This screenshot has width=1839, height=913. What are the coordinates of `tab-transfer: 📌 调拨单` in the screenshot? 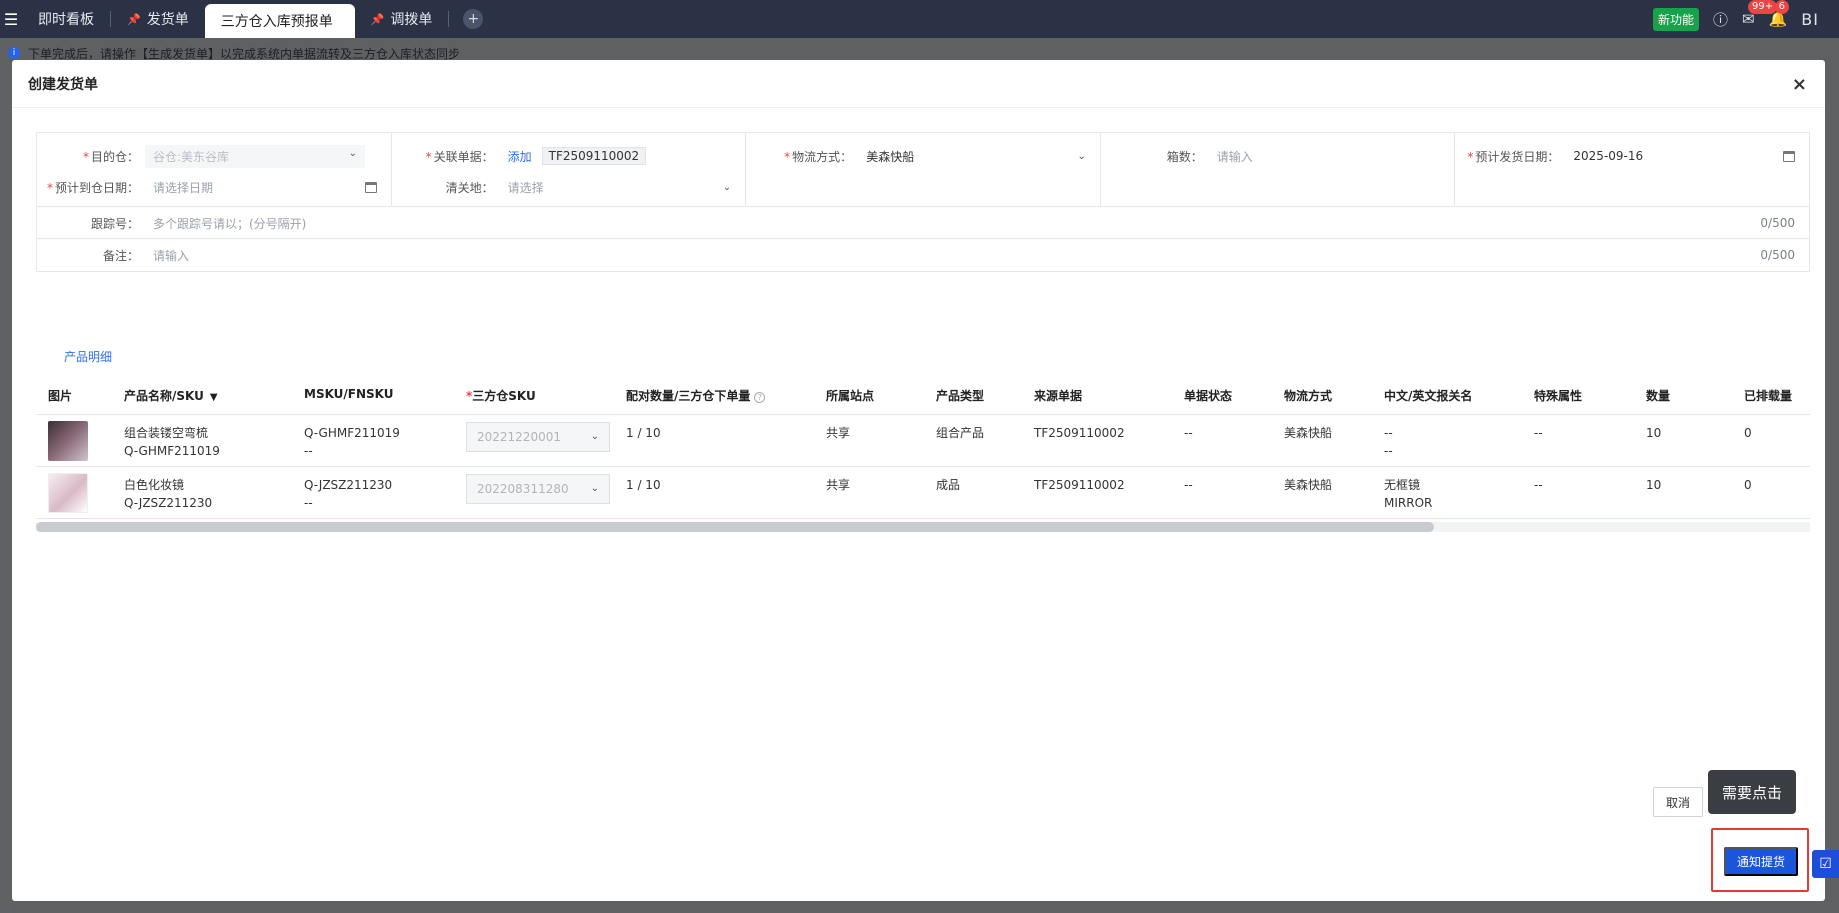 It's located at (402, 19).